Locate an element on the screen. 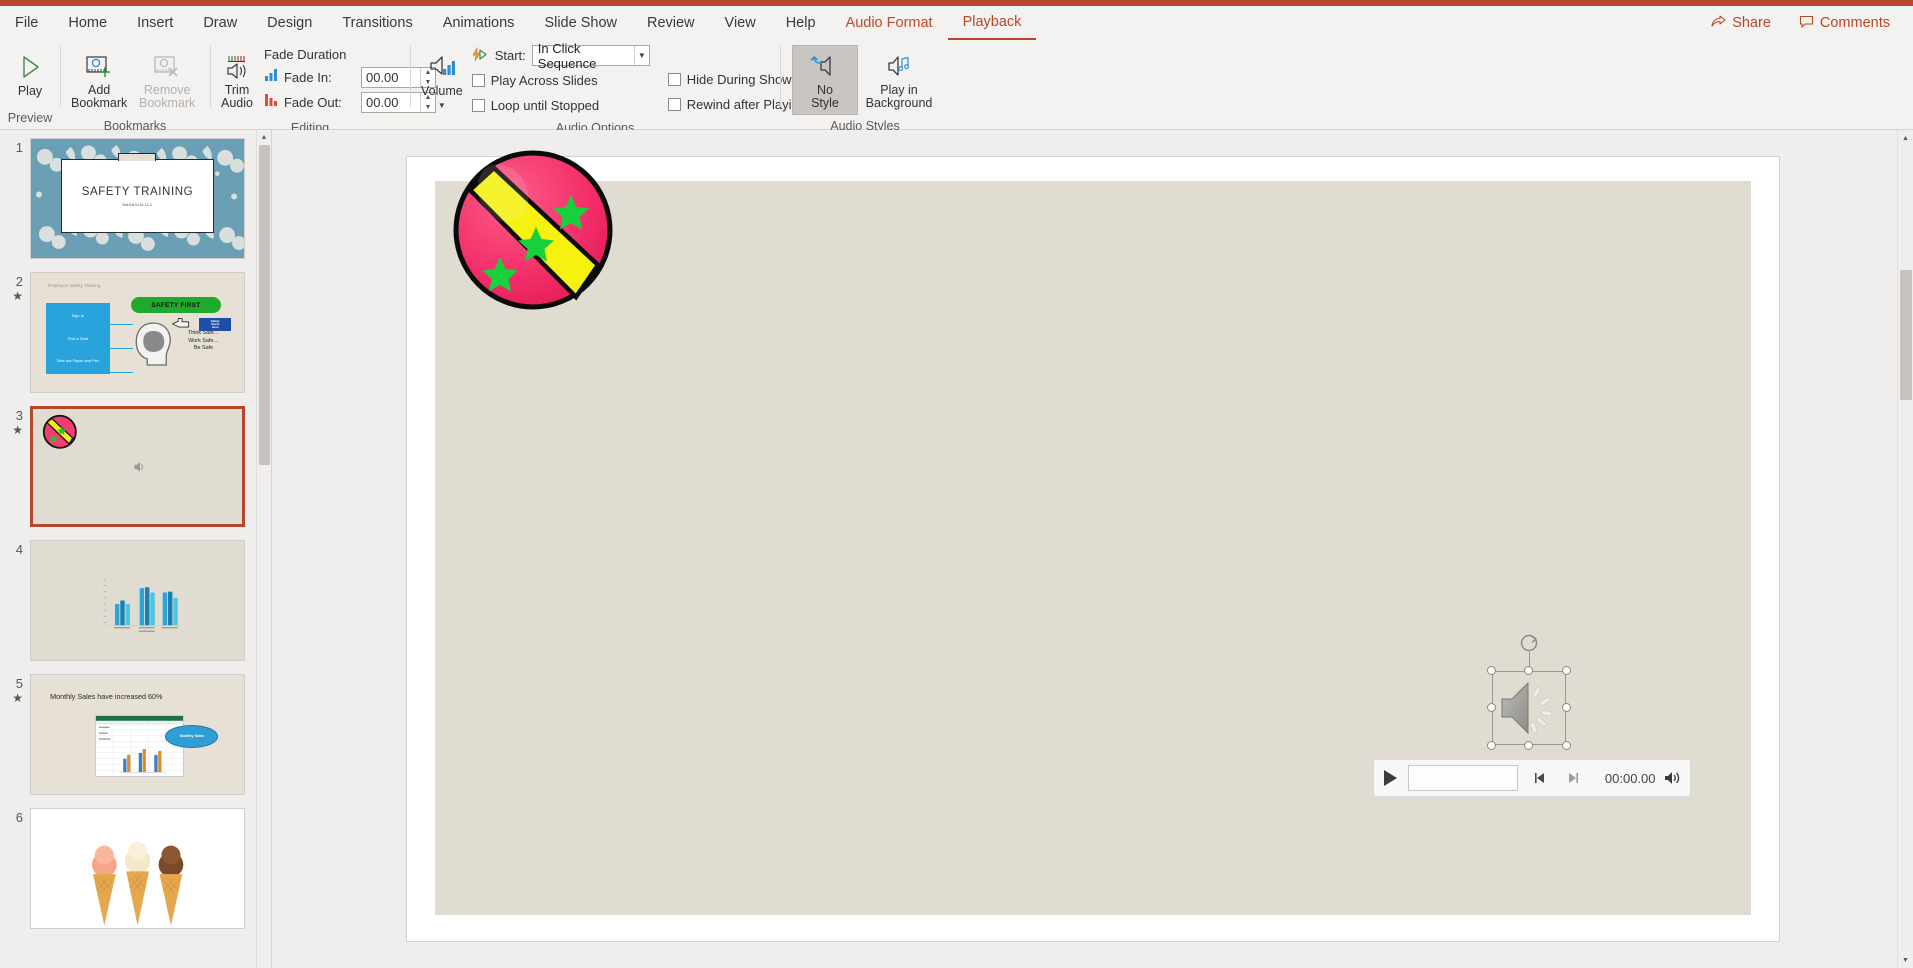  slide-thumbnail-1: SAFETY TRAINING MAGNOLIA LLC is located at coordinates (137, 198).